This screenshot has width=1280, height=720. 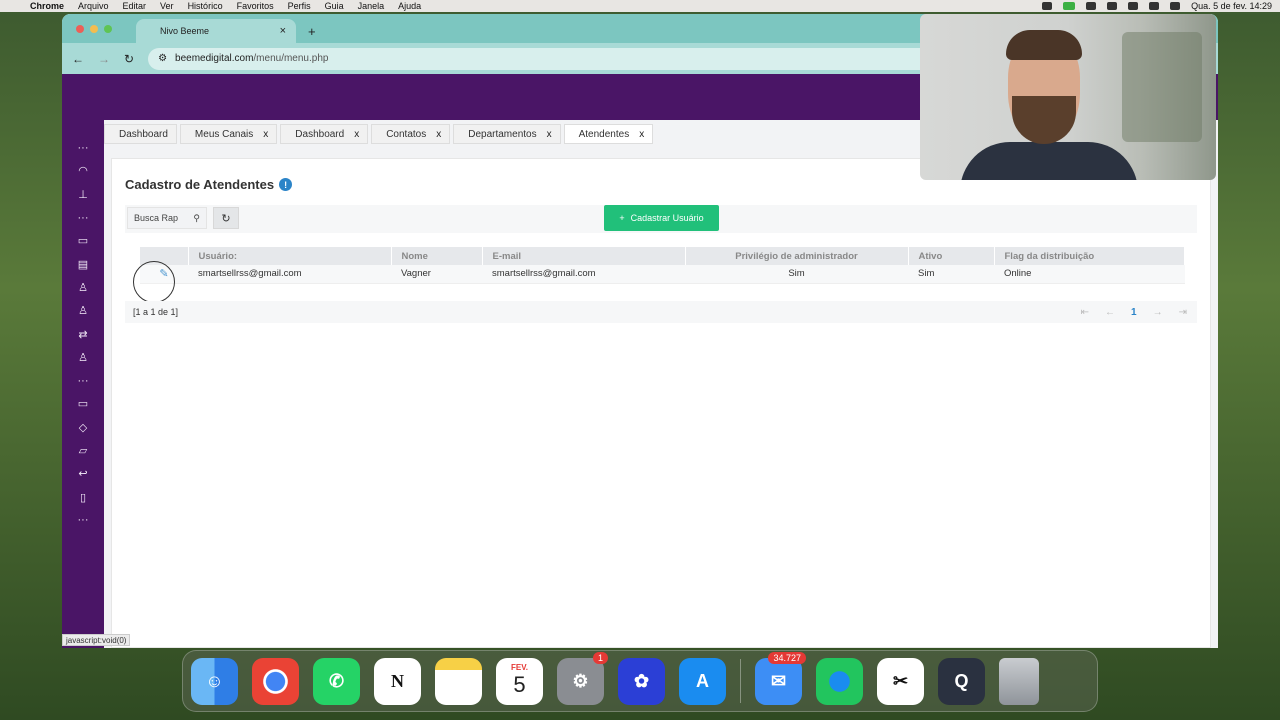 What do you see at coordinates (437, 256) in the screenshot?
I see `column-header: Nome` at bounding box center [437, 256].